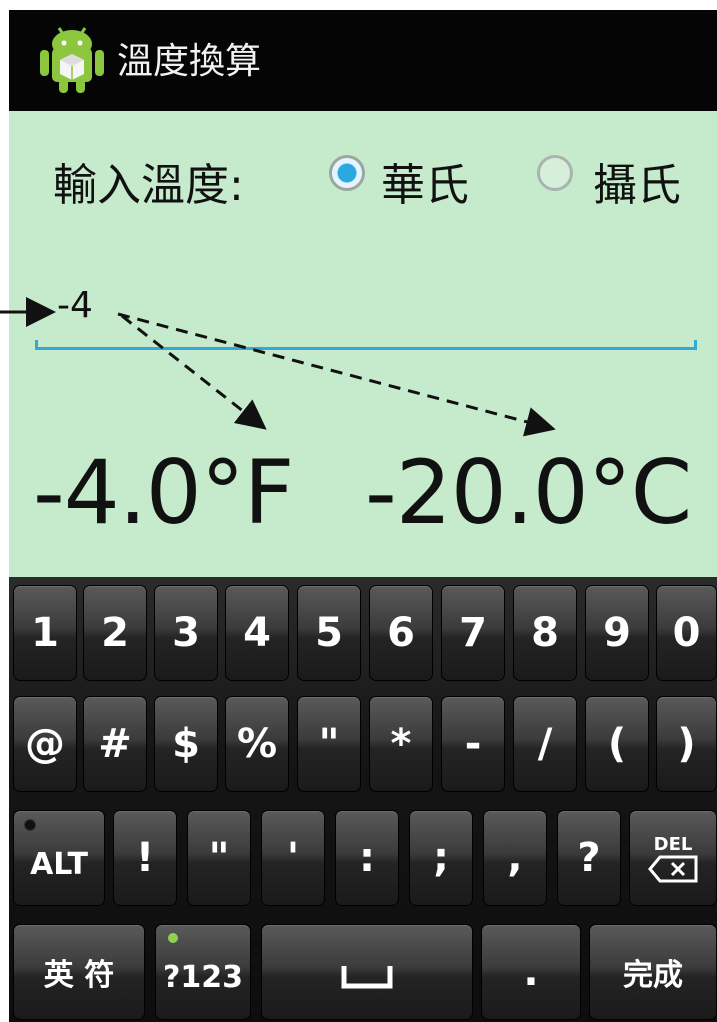 This screenshot has height=1022, width=717. Describe the element at coordinates (194, 372) in the screenshot. I see `fahrenheit-dashed-arrow` at that location.